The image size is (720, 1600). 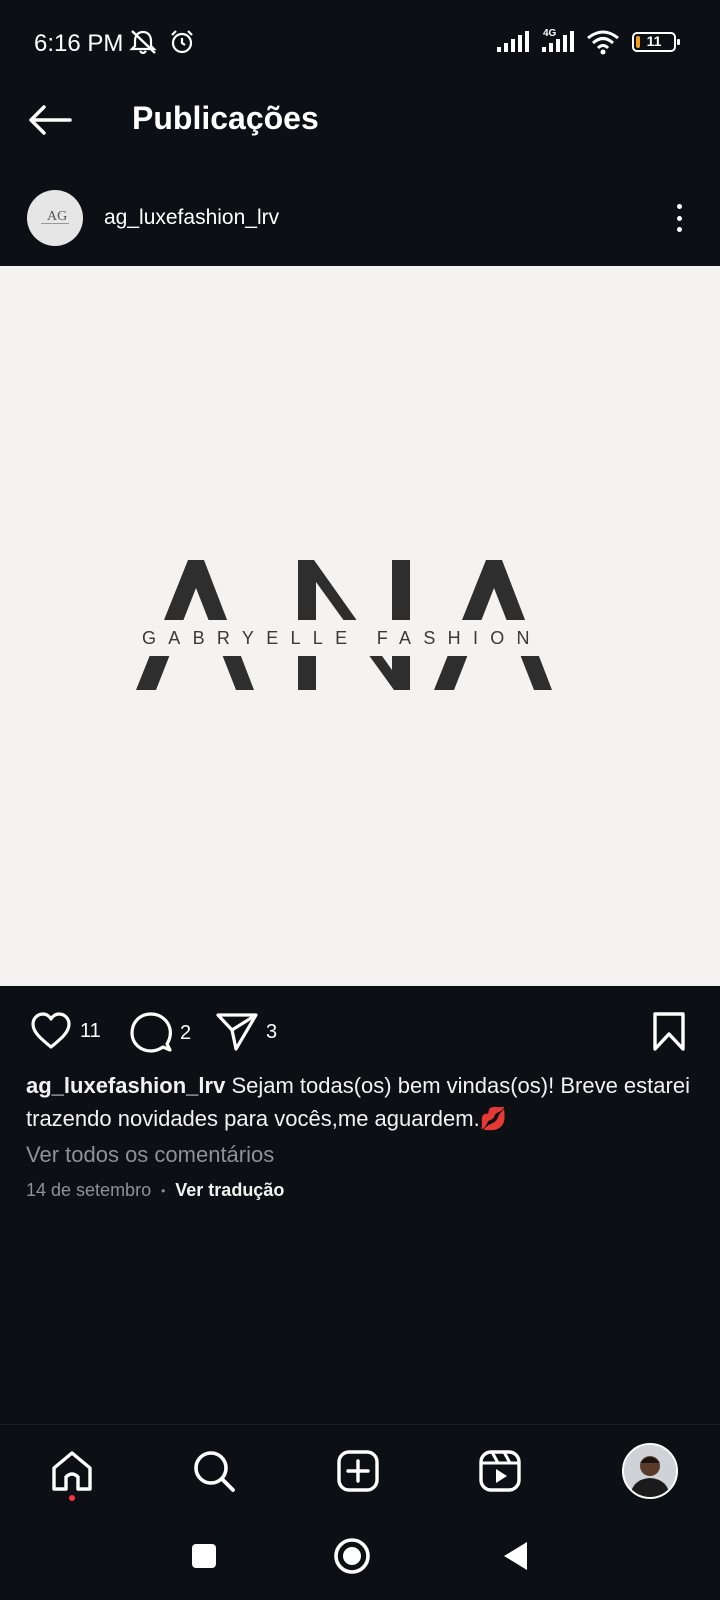 What do you see at coordinates (360, 120) in the screenshot?
I see `header: Publicações` at bounding box center [360, 120].